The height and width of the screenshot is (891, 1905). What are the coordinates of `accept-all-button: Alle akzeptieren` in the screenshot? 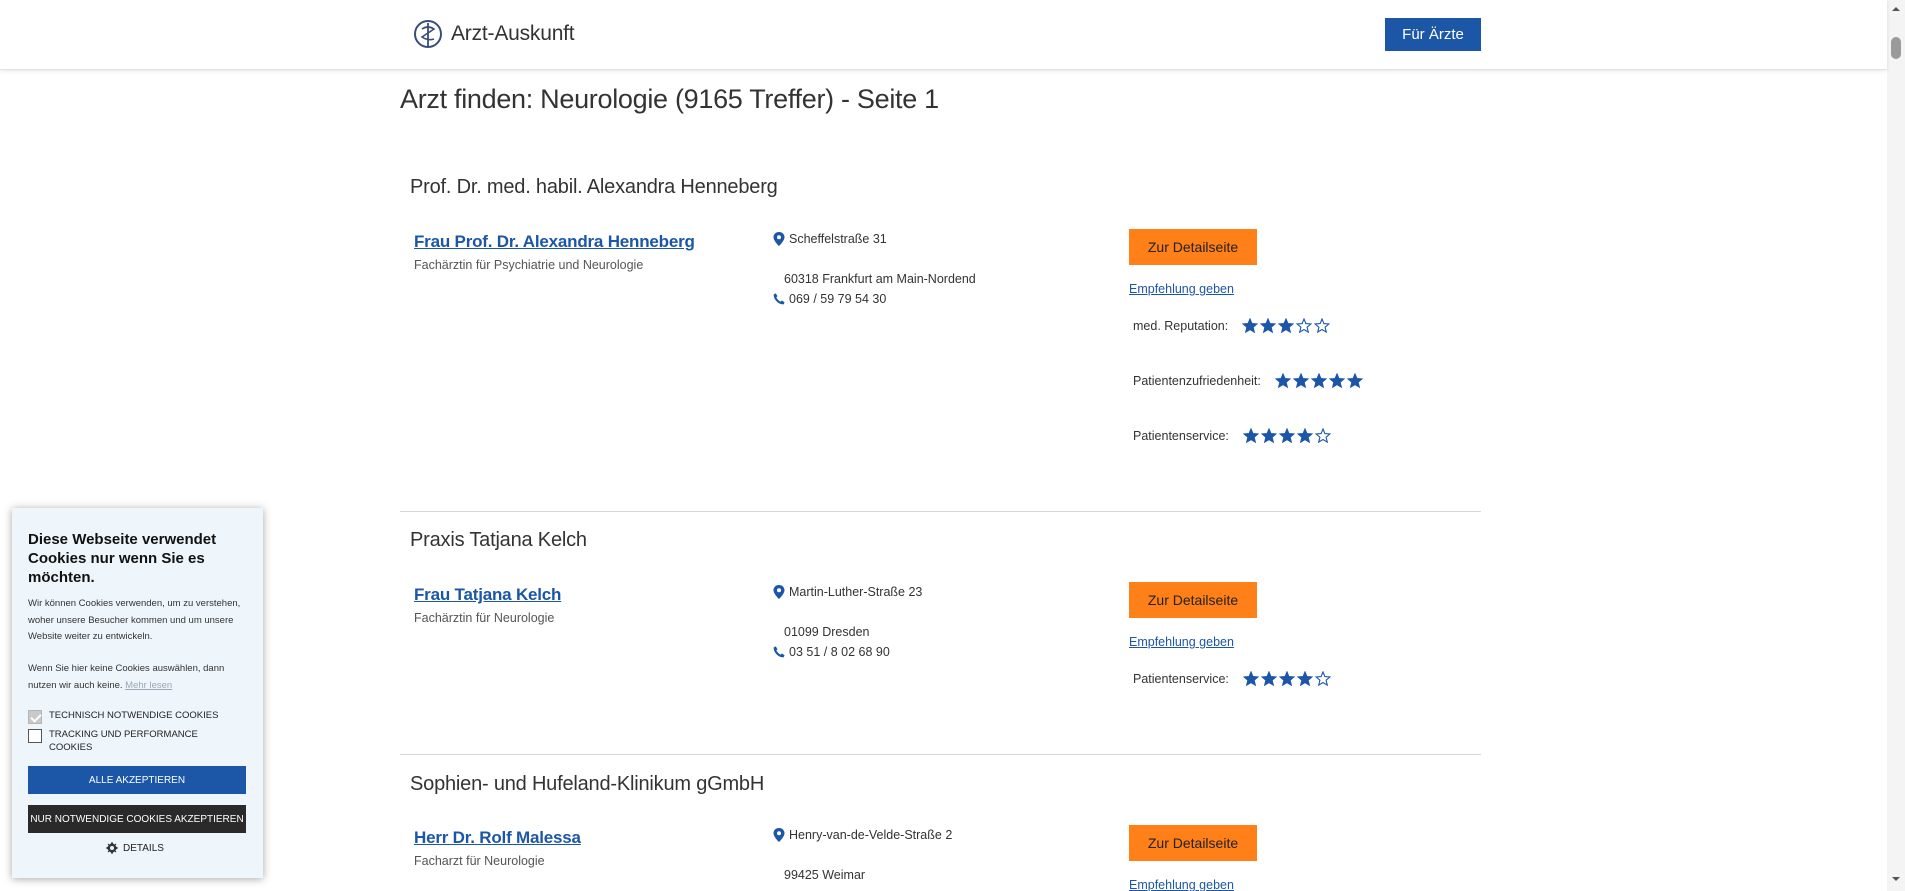 It's located at (137, 780).